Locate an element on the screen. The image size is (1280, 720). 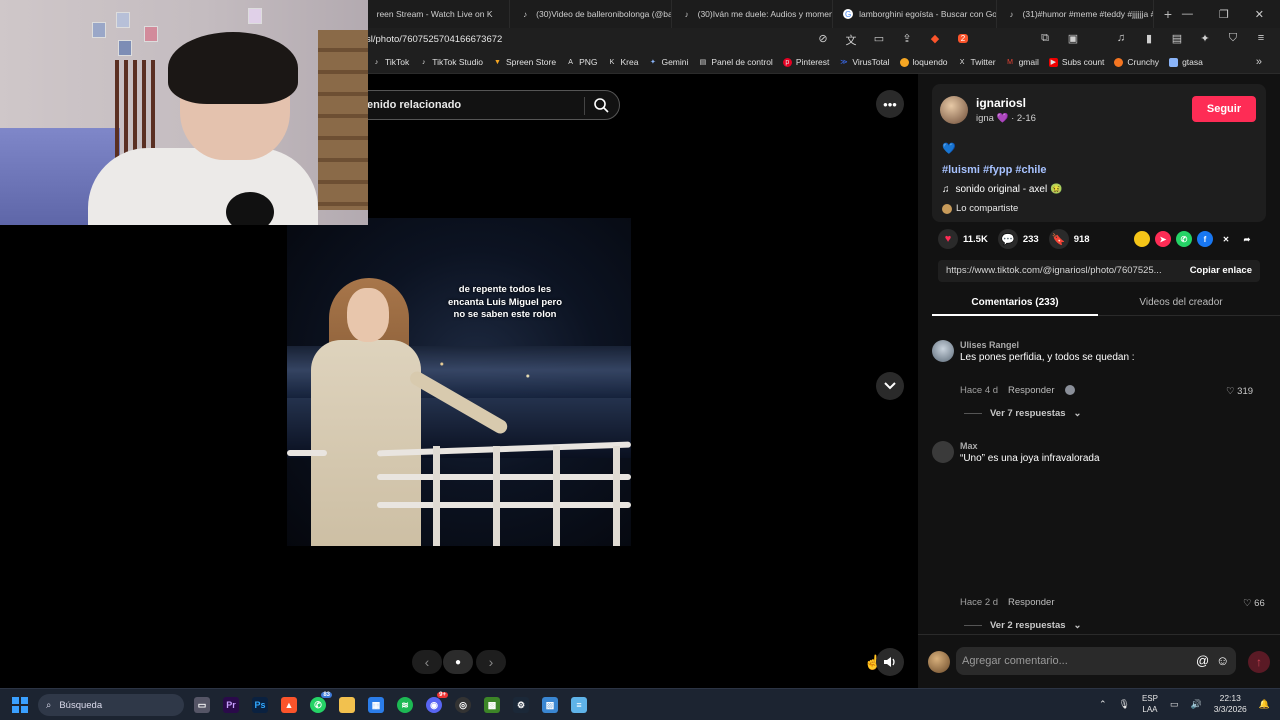
follow-button: Seguir is located at coordinates (1224, 109).